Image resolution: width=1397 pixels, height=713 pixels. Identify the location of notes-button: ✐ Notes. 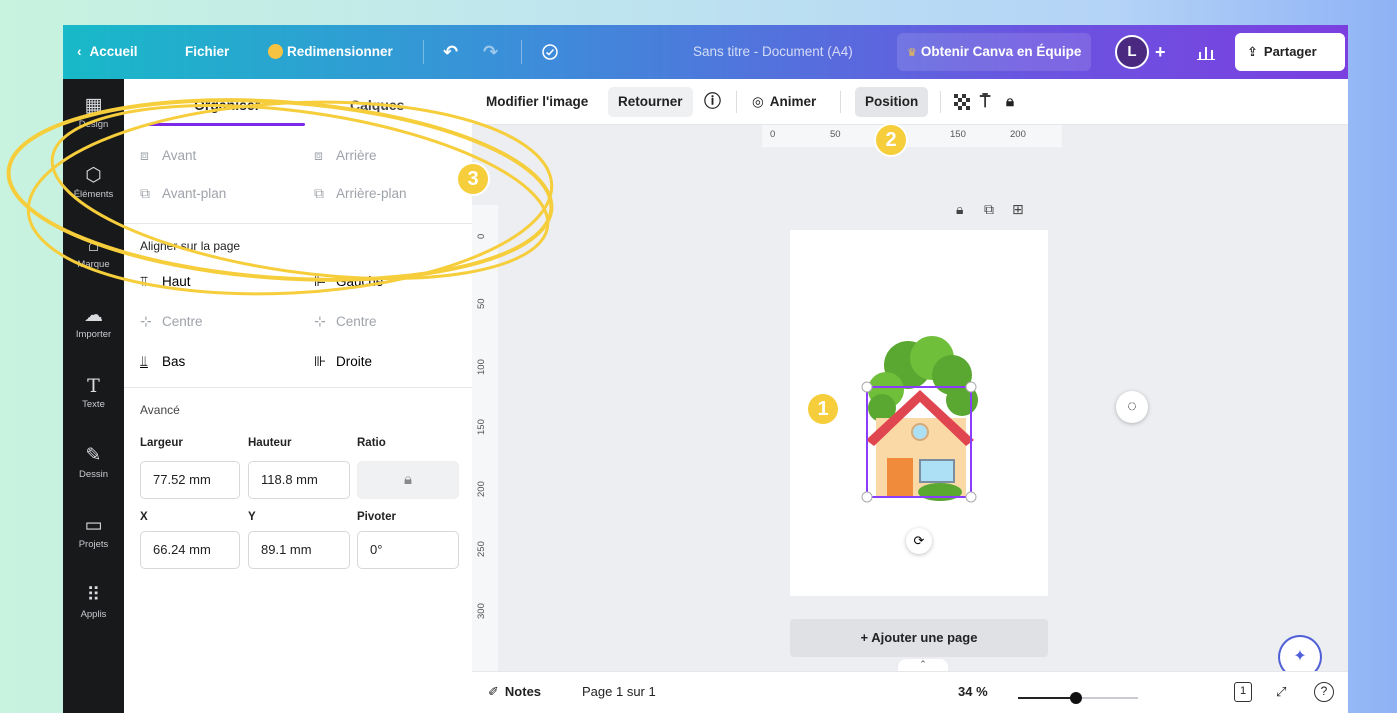
(514, 692).